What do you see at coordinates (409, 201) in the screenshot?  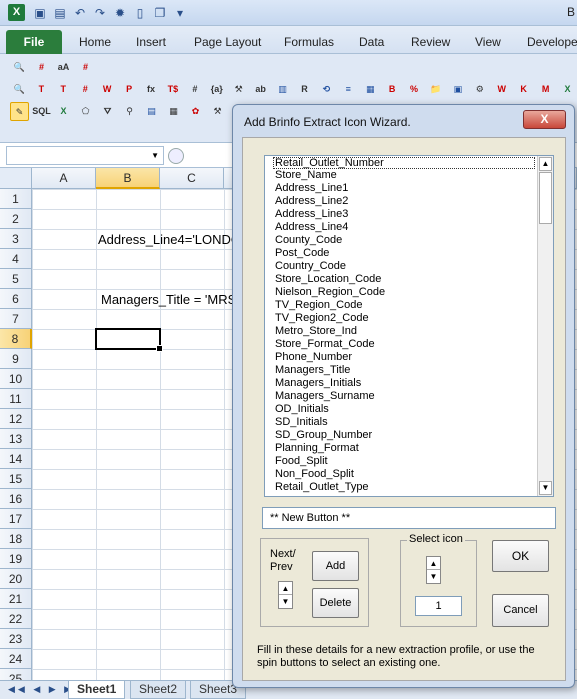 I see `field-list-item: Address_Line2` at bounding box center [409, 201].